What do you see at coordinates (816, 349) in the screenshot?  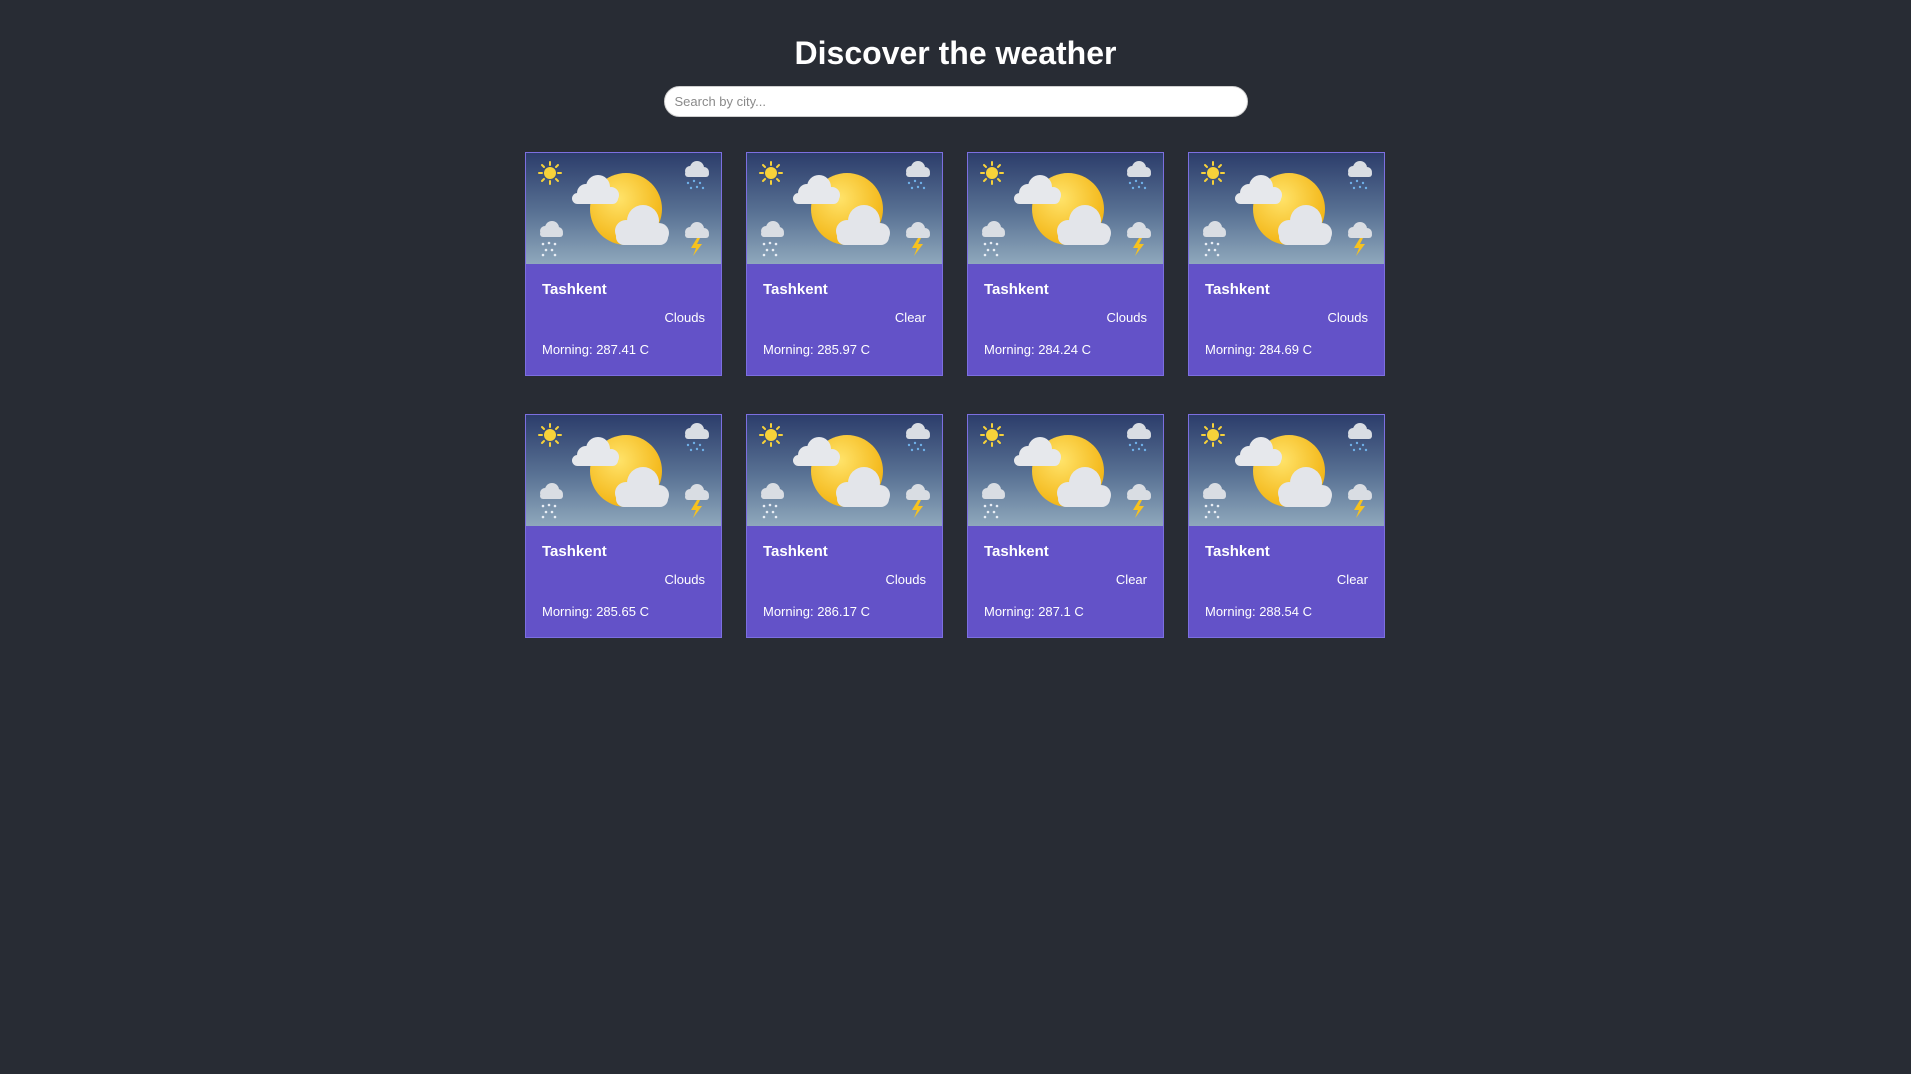 I see `morning-temperature: Morning: 285.97 C` at bounding box center [816, 349].